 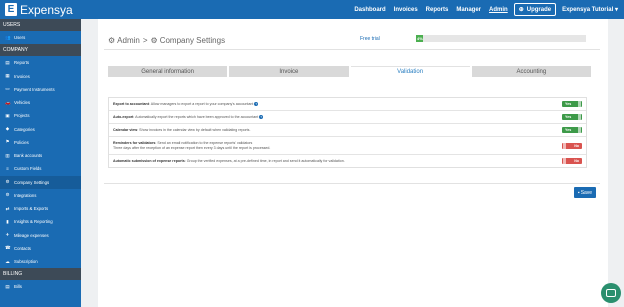 I want to click on save-button: ▪ Save, so click(x=585, y=192).